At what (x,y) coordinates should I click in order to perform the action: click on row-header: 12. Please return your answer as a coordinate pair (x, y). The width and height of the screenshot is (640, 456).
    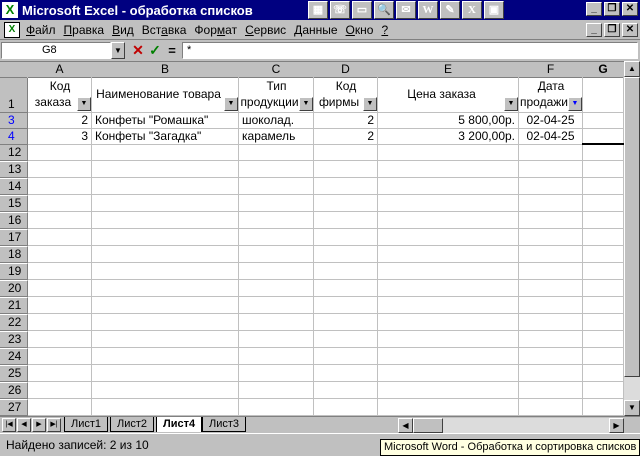
    Looking at the image, I should click on (14, 153).